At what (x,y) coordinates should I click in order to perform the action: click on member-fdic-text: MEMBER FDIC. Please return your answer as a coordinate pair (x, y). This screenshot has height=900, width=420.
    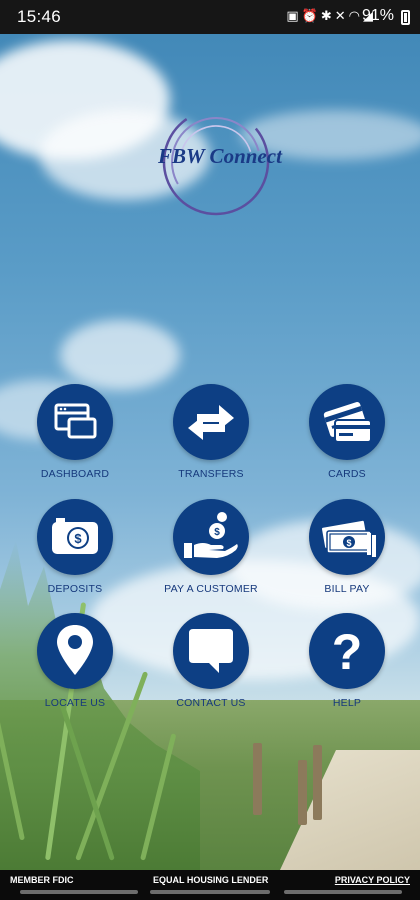
    Looking at the image, I should click on (42, 880).